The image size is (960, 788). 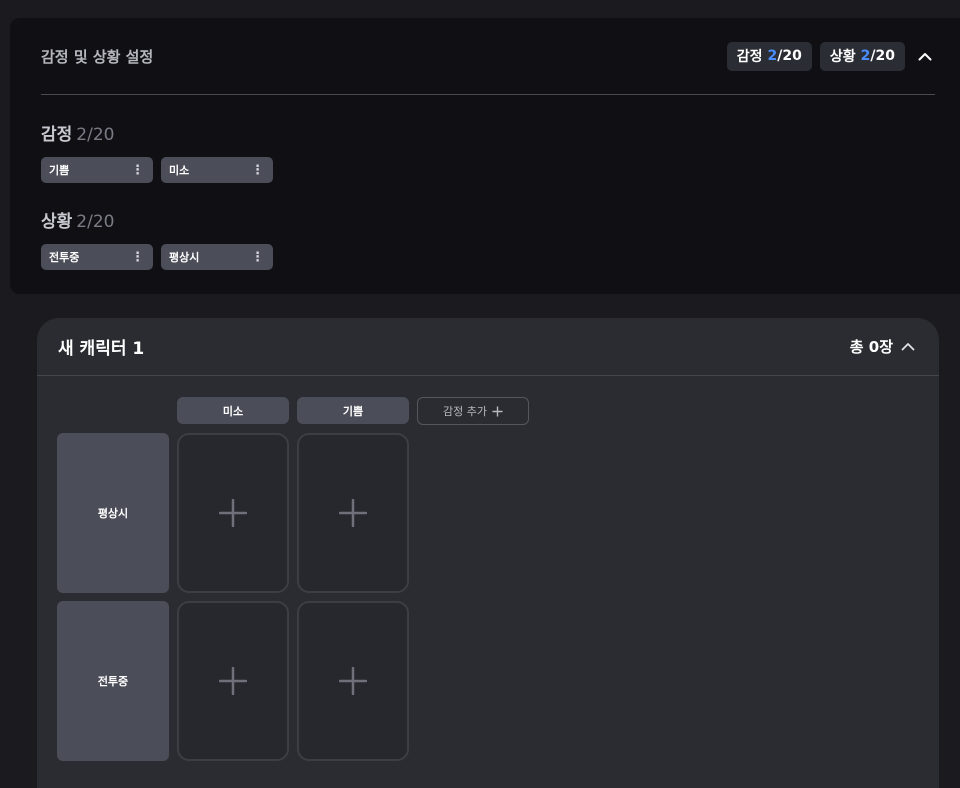 What do you see at coordinates (871, 347) in the screenshot?
I see `character-total-count: 총 0장` at bounding box center [871, 347].